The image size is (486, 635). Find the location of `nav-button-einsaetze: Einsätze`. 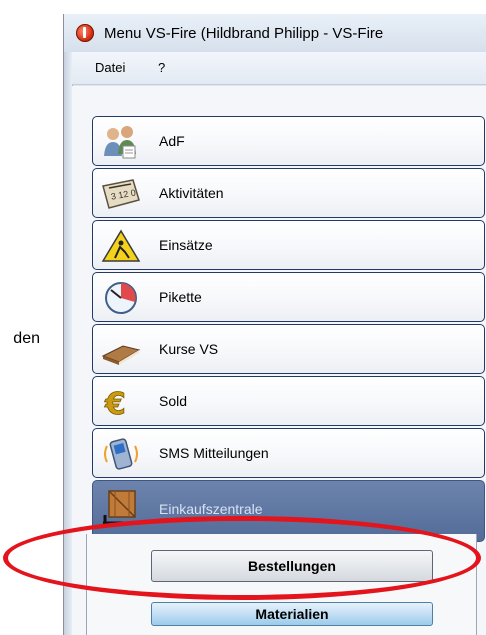

nav-button-einsaetze: Einsätze is located at coordinates (288, 245).